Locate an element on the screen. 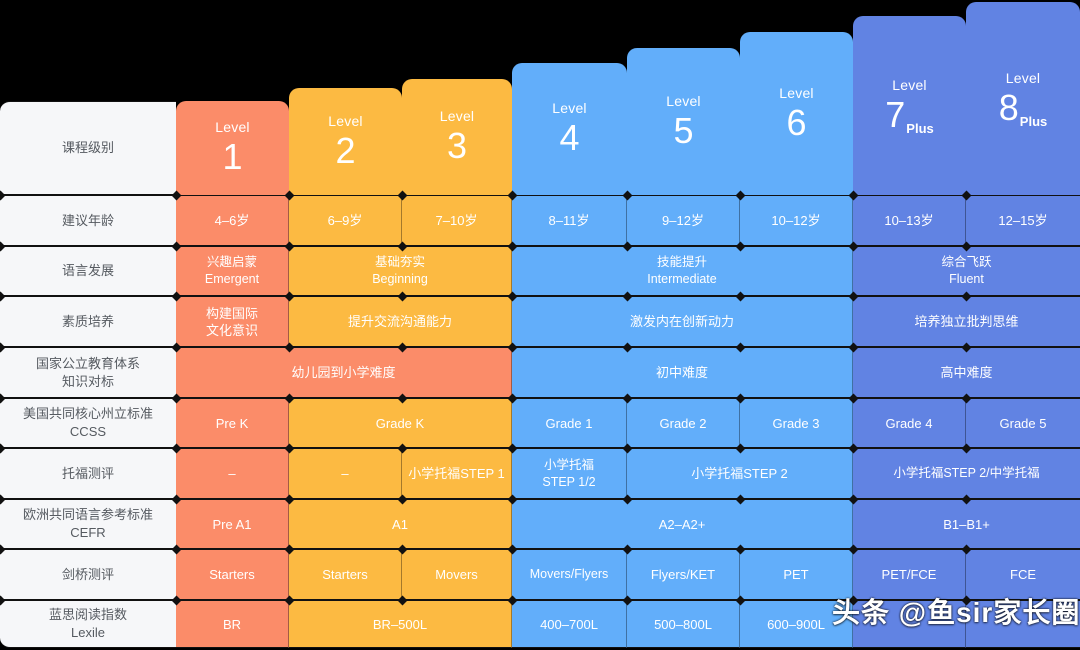 The width and height of the screenshot is (1080, 650). row-label-7: 欧洲共同语言参考标准 CEFR is located at coordinates (88, 524).